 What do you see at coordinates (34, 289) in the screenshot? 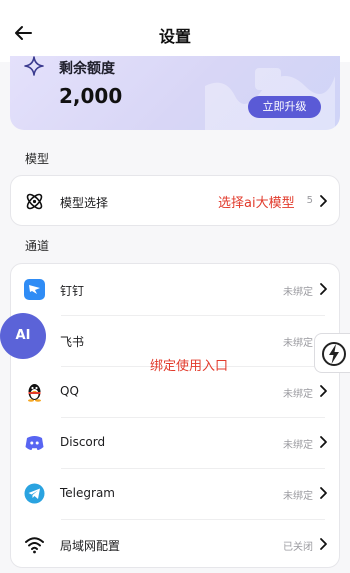
I see `dingtalk-icon` at bounding box center [34, 289].